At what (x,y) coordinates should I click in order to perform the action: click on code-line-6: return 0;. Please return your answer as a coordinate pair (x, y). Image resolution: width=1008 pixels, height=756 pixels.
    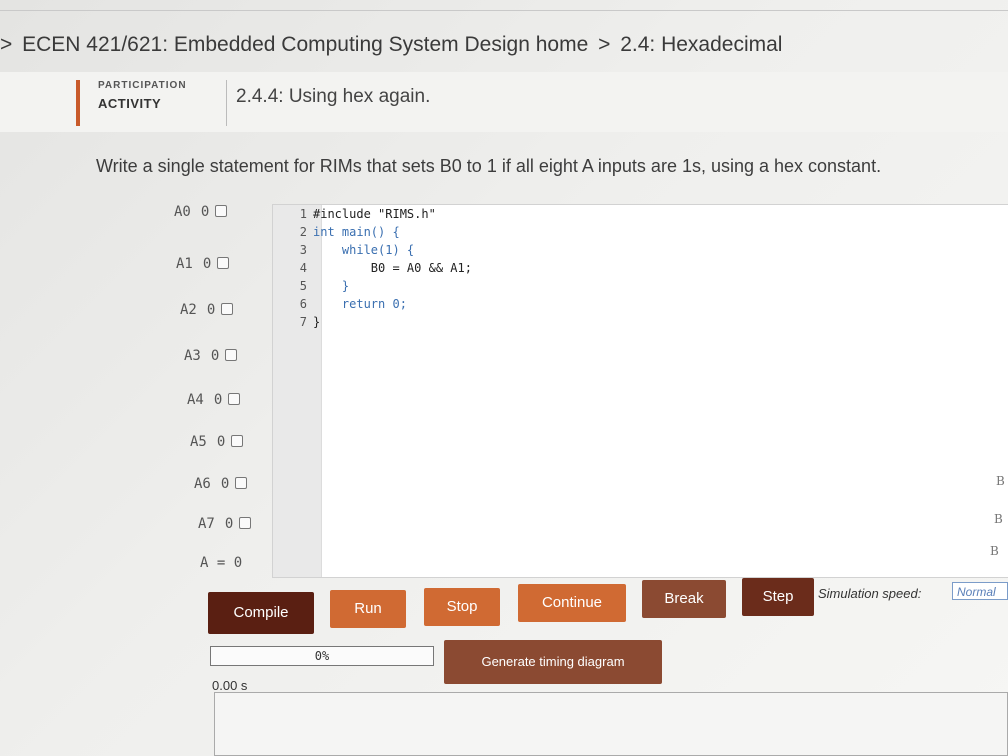
    Looking at the image, I should click on (360, 304).